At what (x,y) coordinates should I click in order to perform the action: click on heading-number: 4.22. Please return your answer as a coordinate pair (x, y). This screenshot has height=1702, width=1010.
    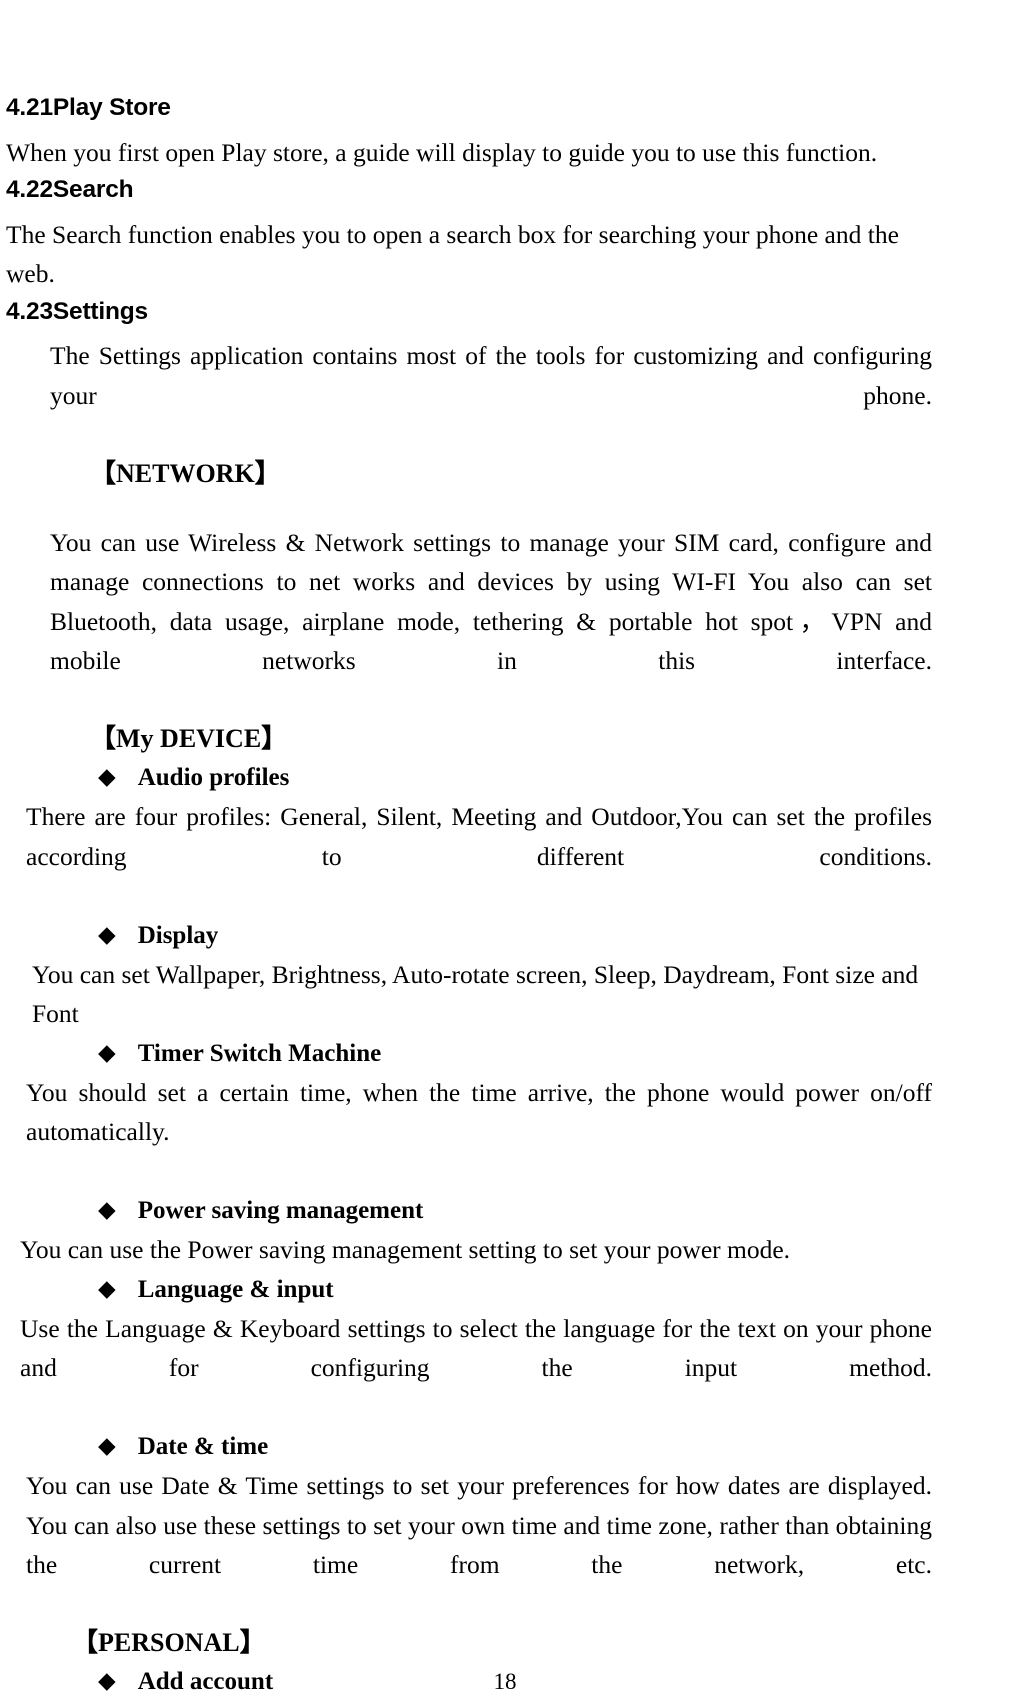
    Looking at the image, I should click on (29, 189).